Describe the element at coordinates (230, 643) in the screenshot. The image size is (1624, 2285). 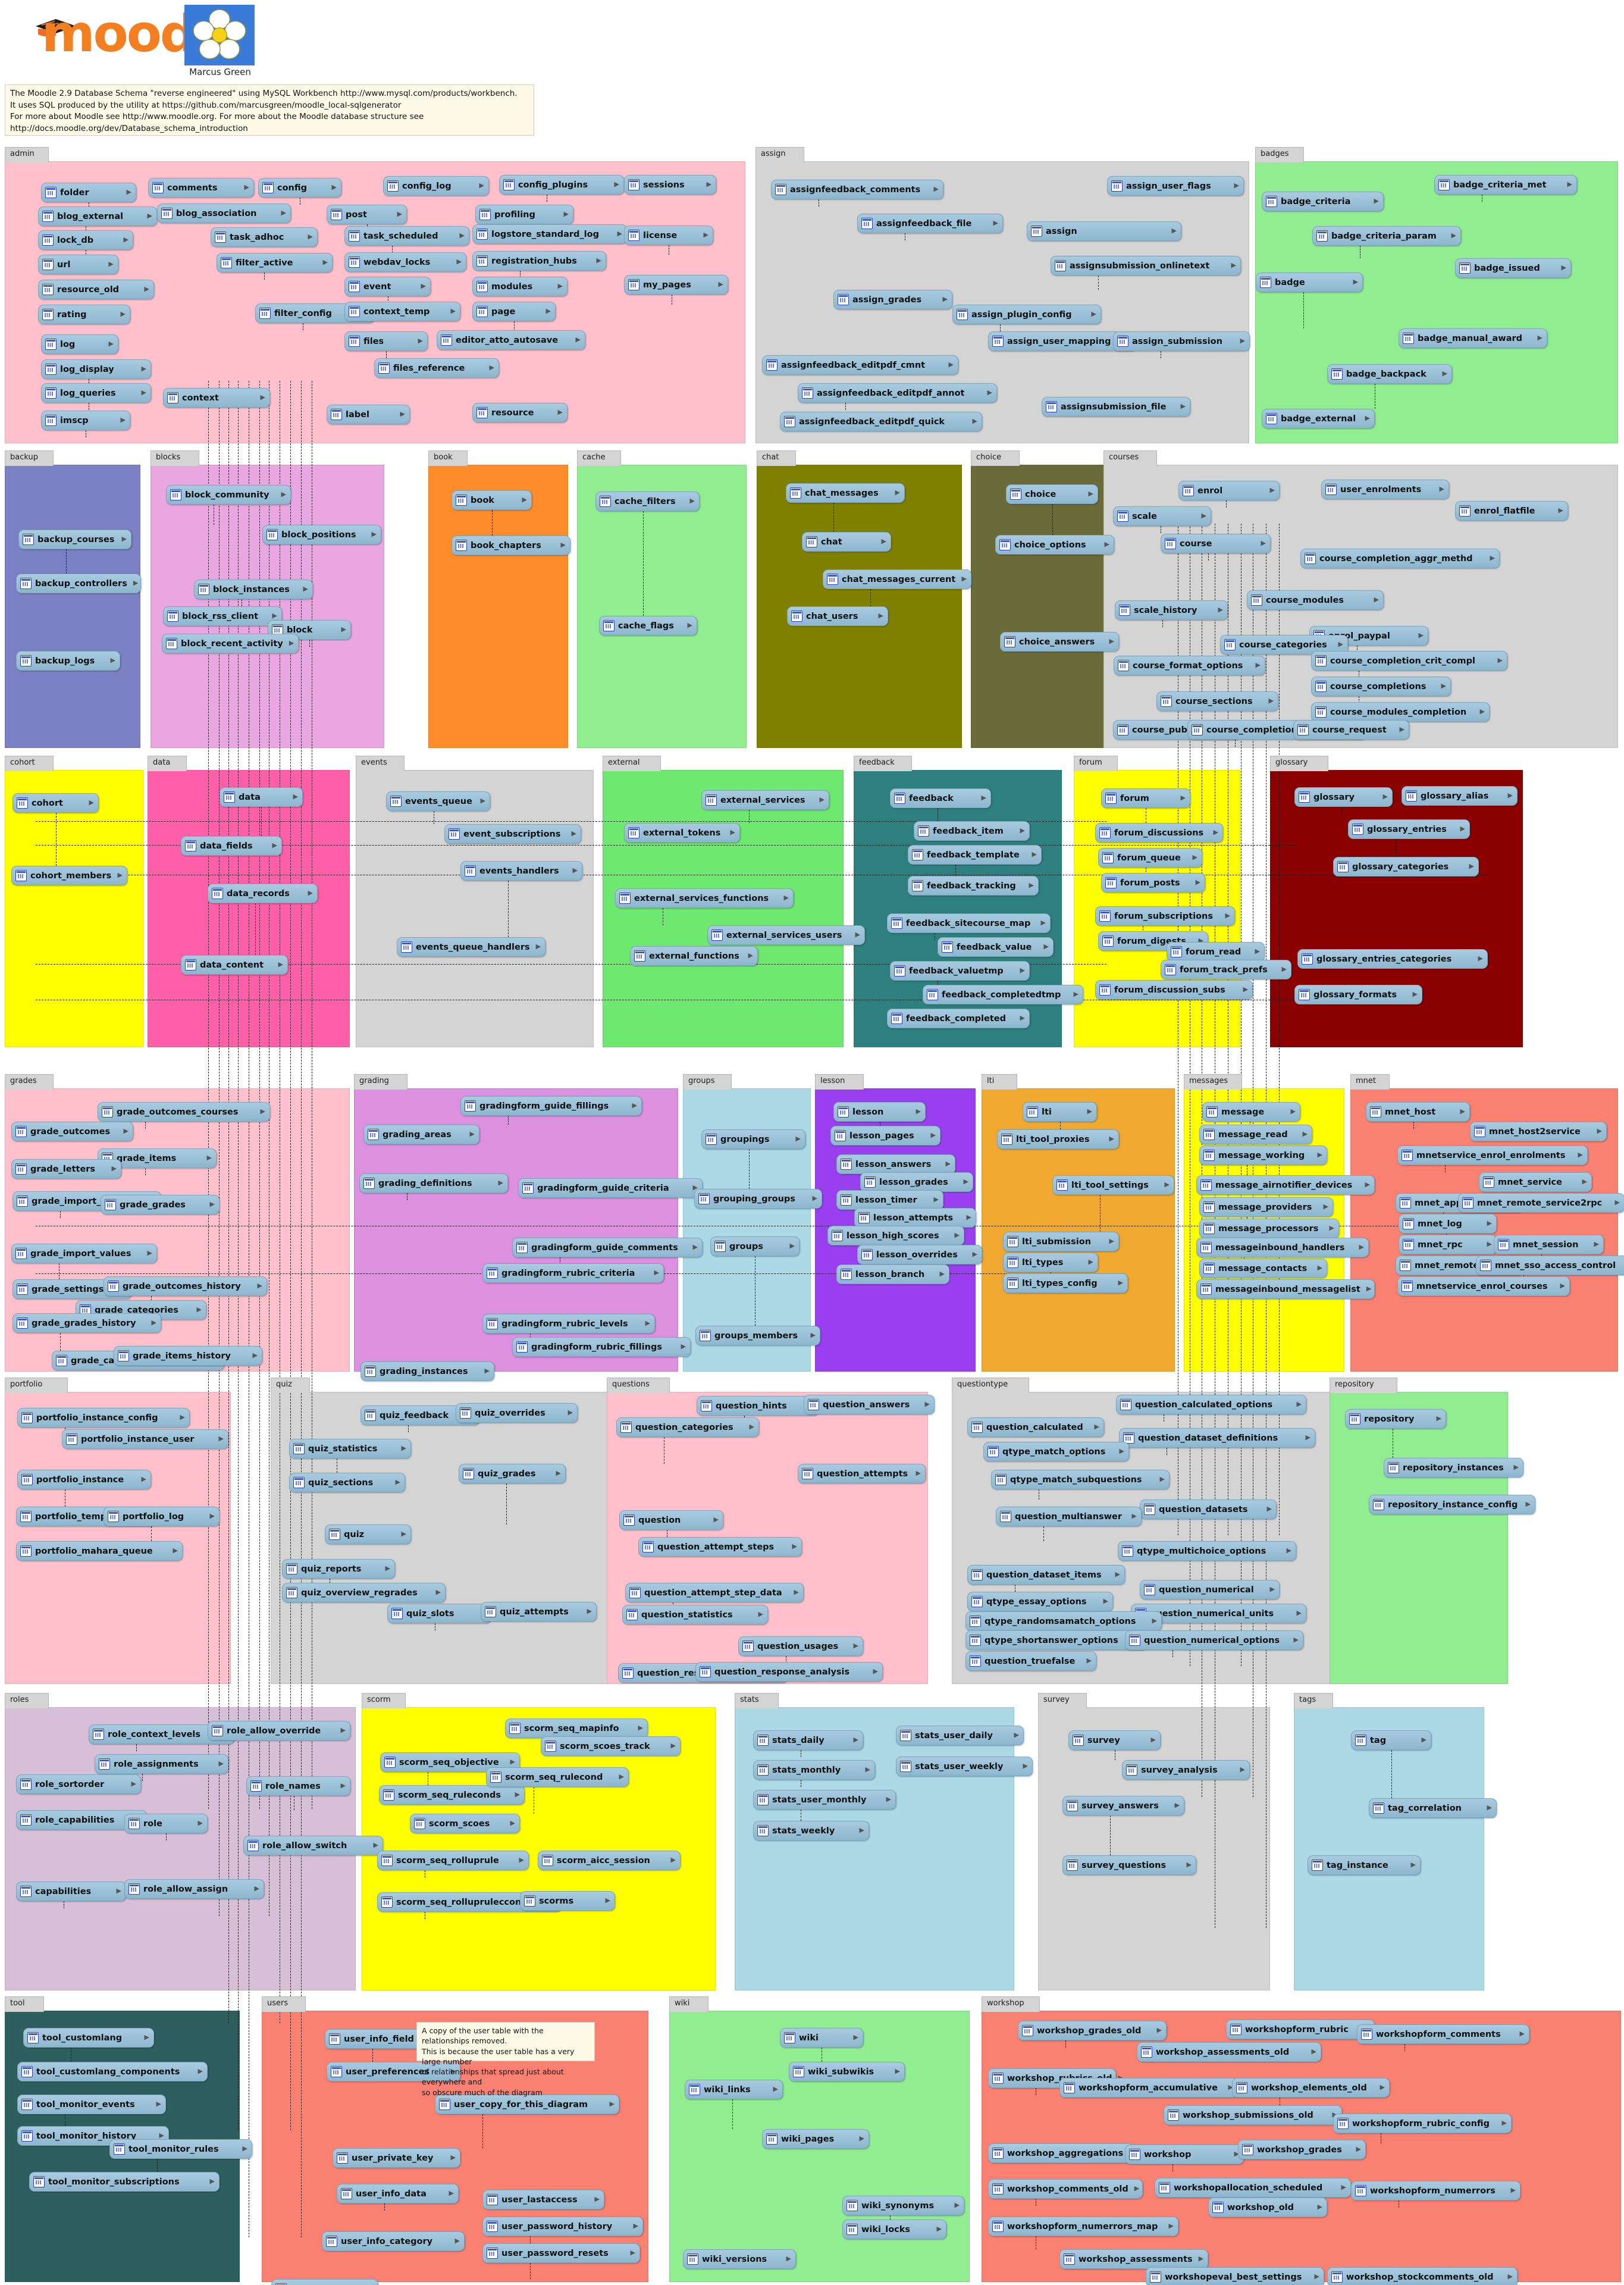
I see `table-node-block_recent_activity: block_recent_activity ▶` at that location.